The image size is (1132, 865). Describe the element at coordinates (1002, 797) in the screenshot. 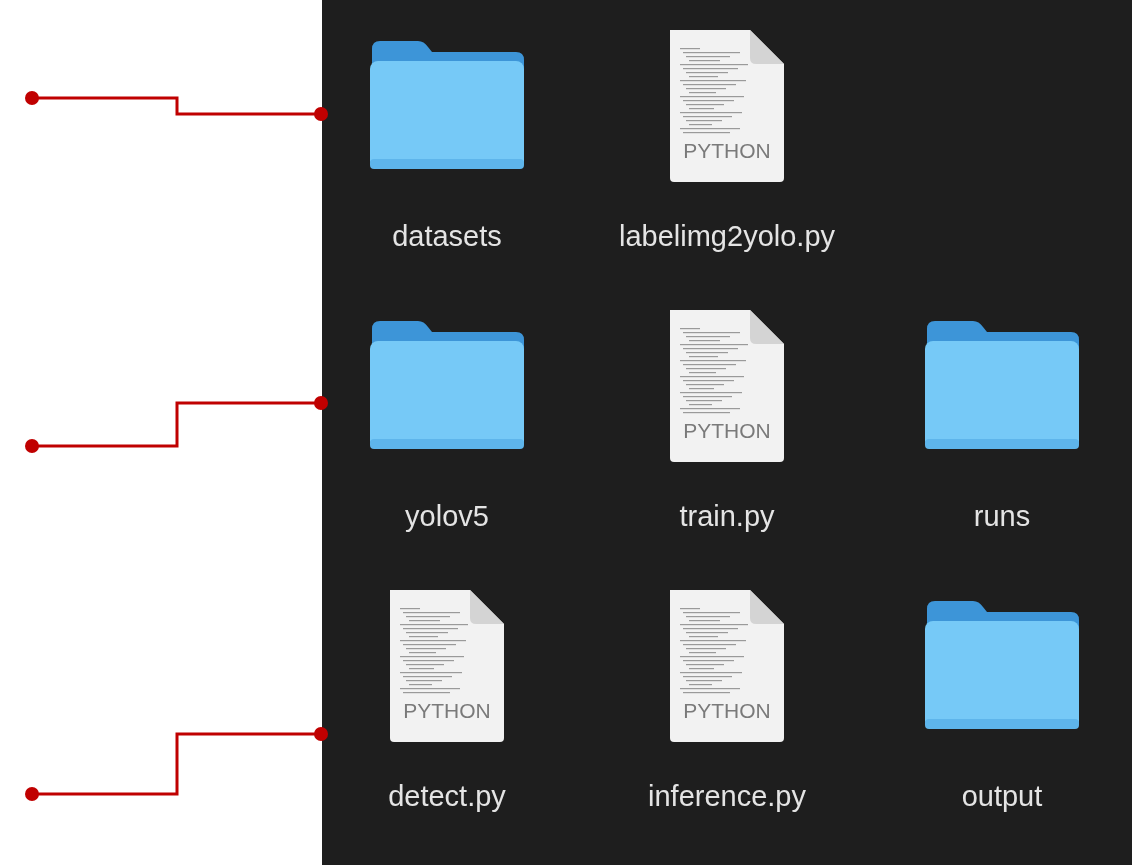

I see `file-name: output` at that location.